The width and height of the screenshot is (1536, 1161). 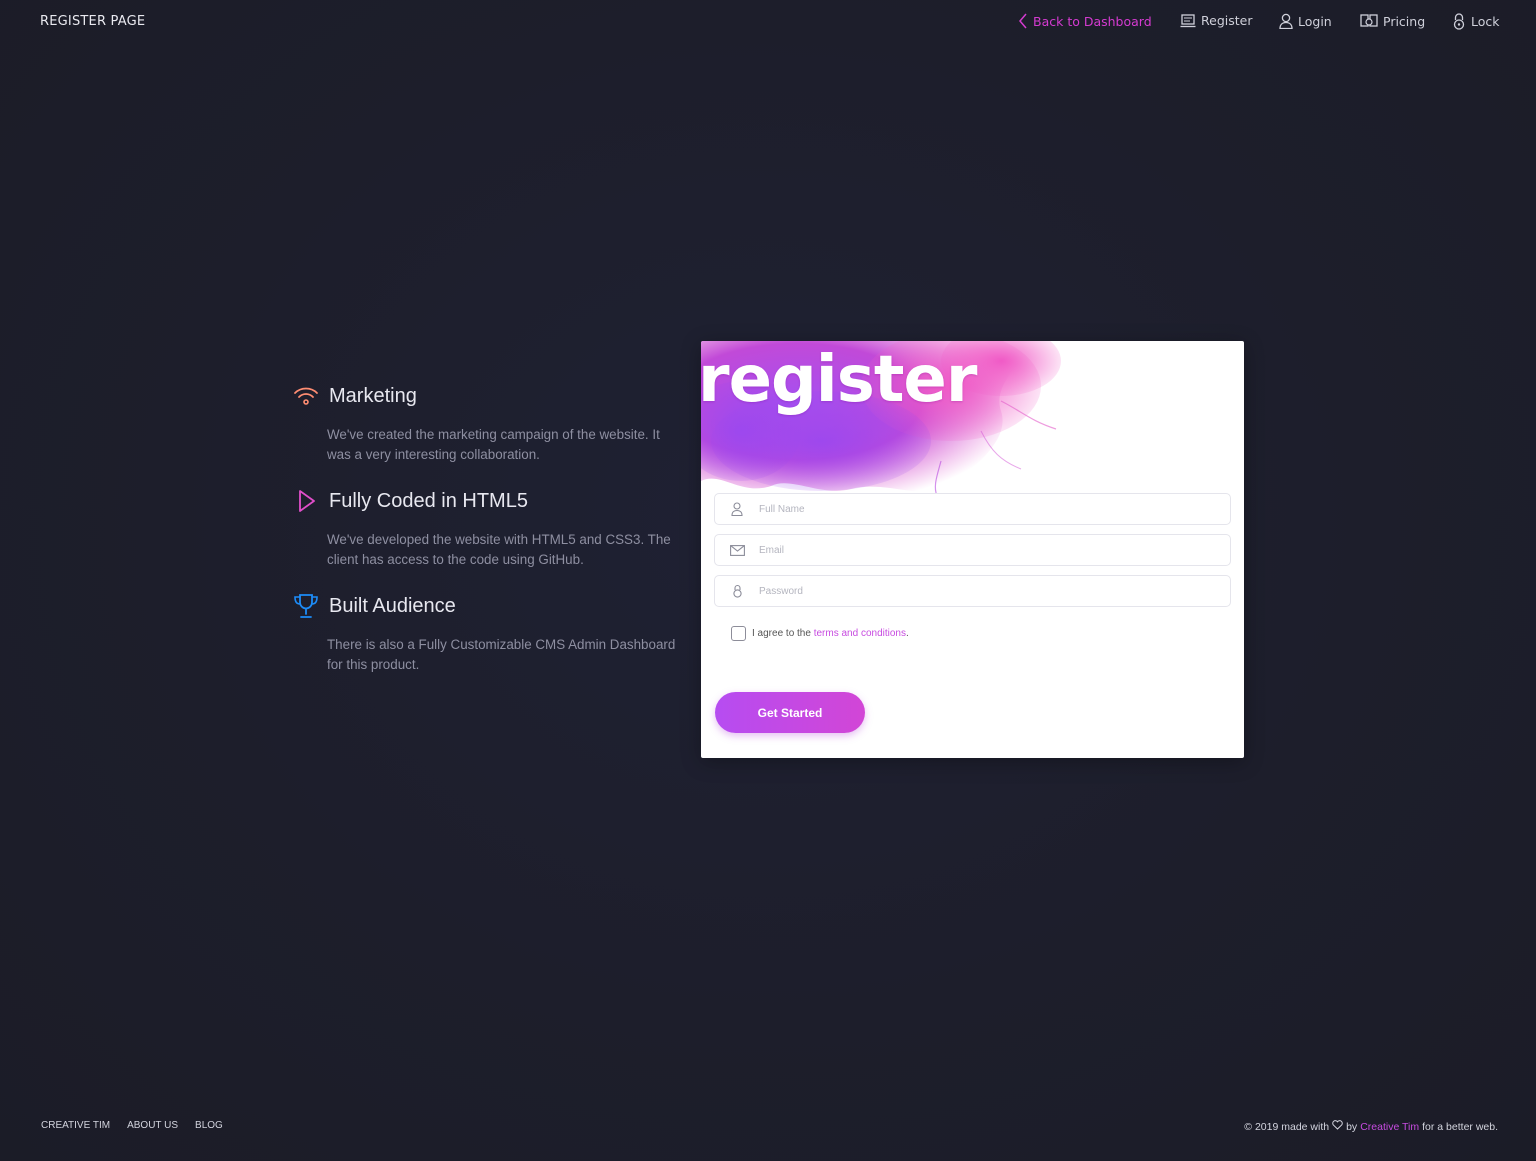 What do you see at coordinates (972, 421) in the screenshot?
I see `card-header-image: register` at bounding box center [972, 421].